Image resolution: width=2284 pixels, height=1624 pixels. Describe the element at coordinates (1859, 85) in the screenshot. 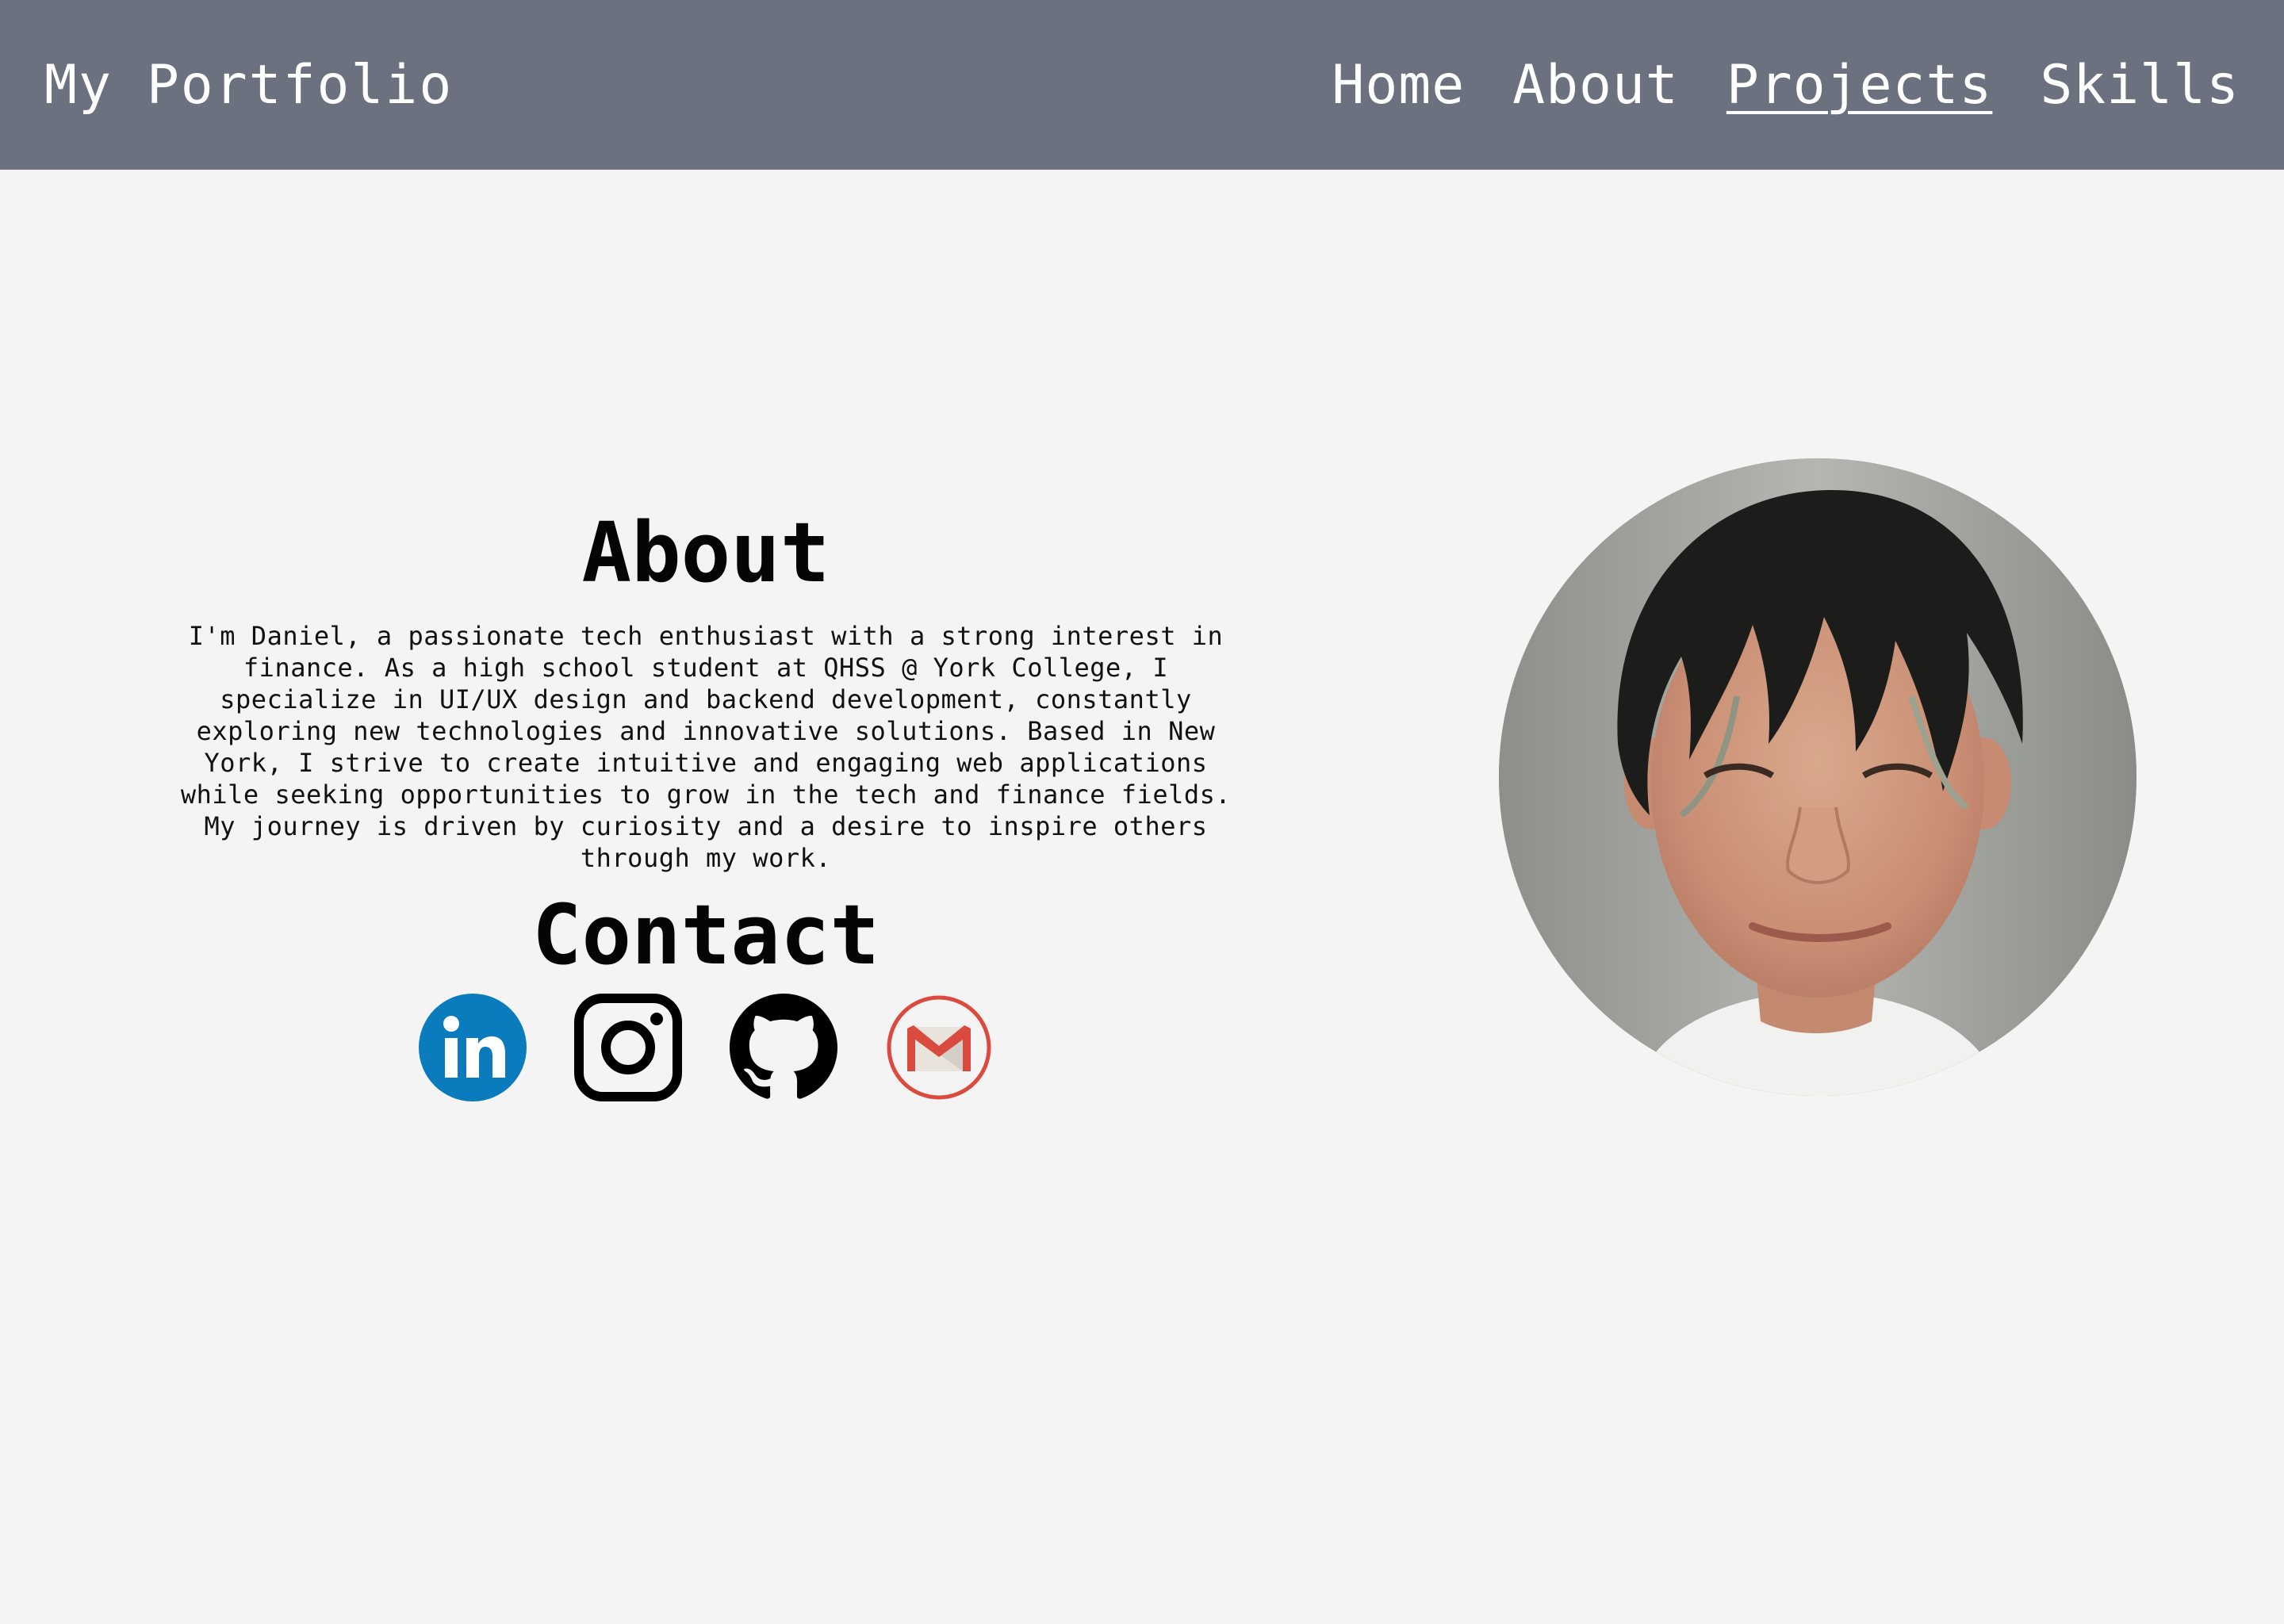

I see `nav-projects-link: Projects` at that location.